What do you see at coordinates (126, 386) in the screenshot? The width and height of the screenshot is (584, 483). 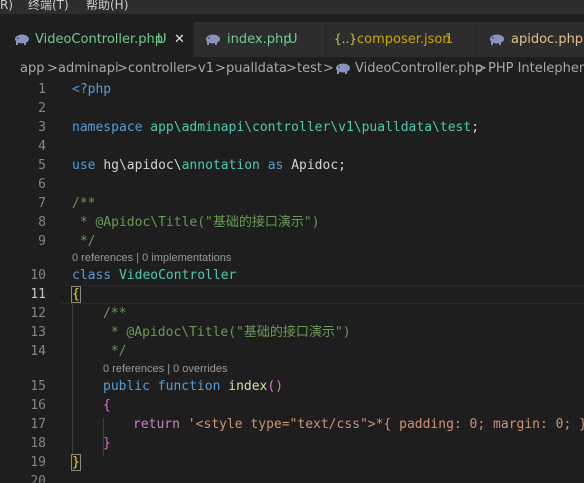 I see `keyword: public` at bounding box center [126, 386].